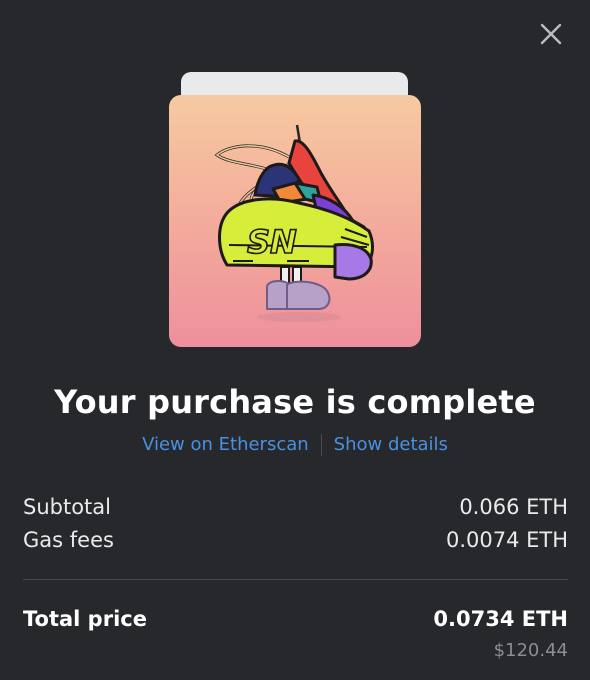 This screenshot has height=680, width=590. Describe the element at coordinates (68, 540) in the screenshot. I see `gas-fees-label: Gas fees` at that location.